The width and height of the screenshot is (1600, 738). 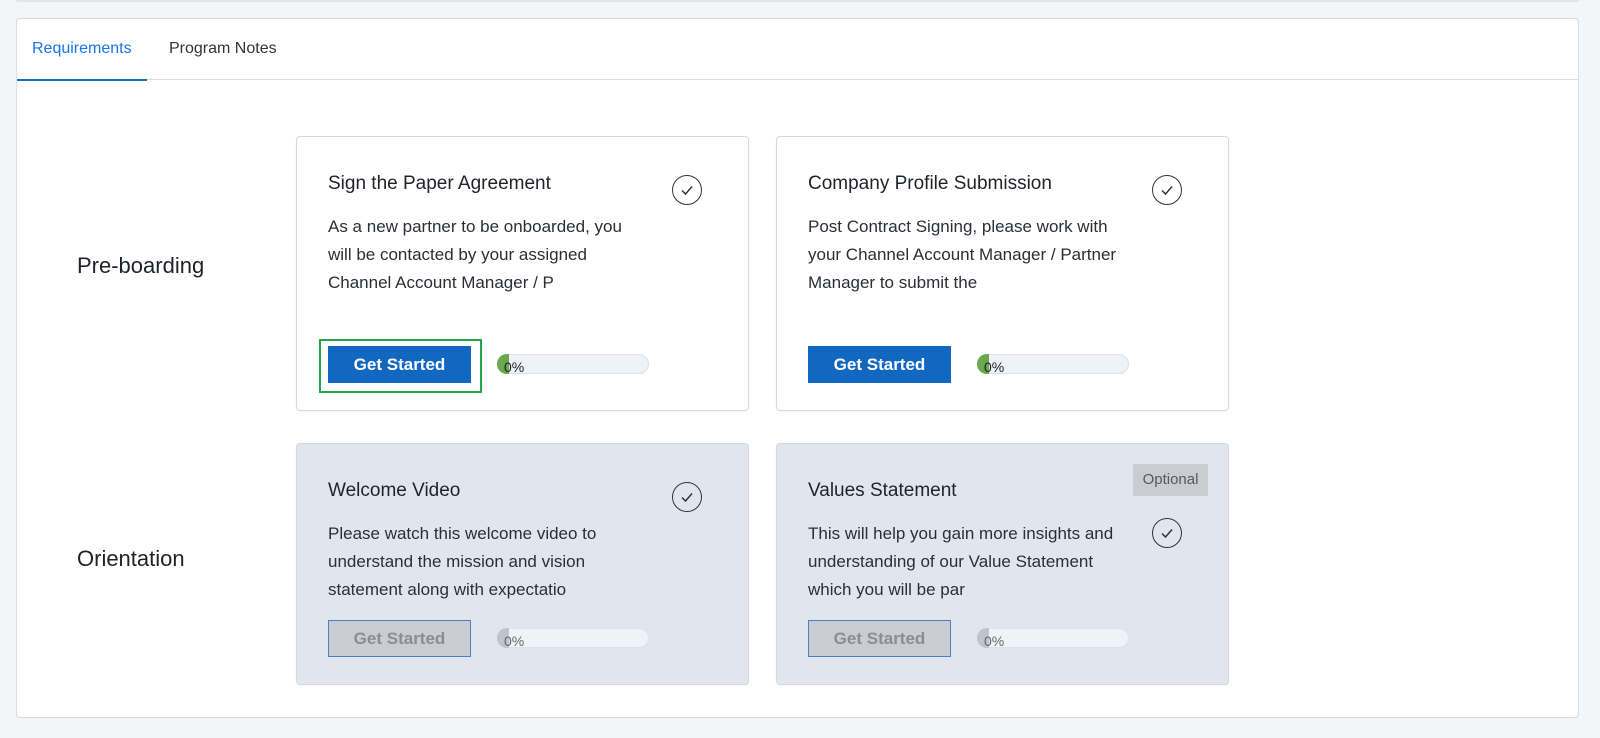 What do you see at coordinates (930, 183) in the screenshot?
I see `card-title: Company Profile Submission` at bounding box center [930, 183].